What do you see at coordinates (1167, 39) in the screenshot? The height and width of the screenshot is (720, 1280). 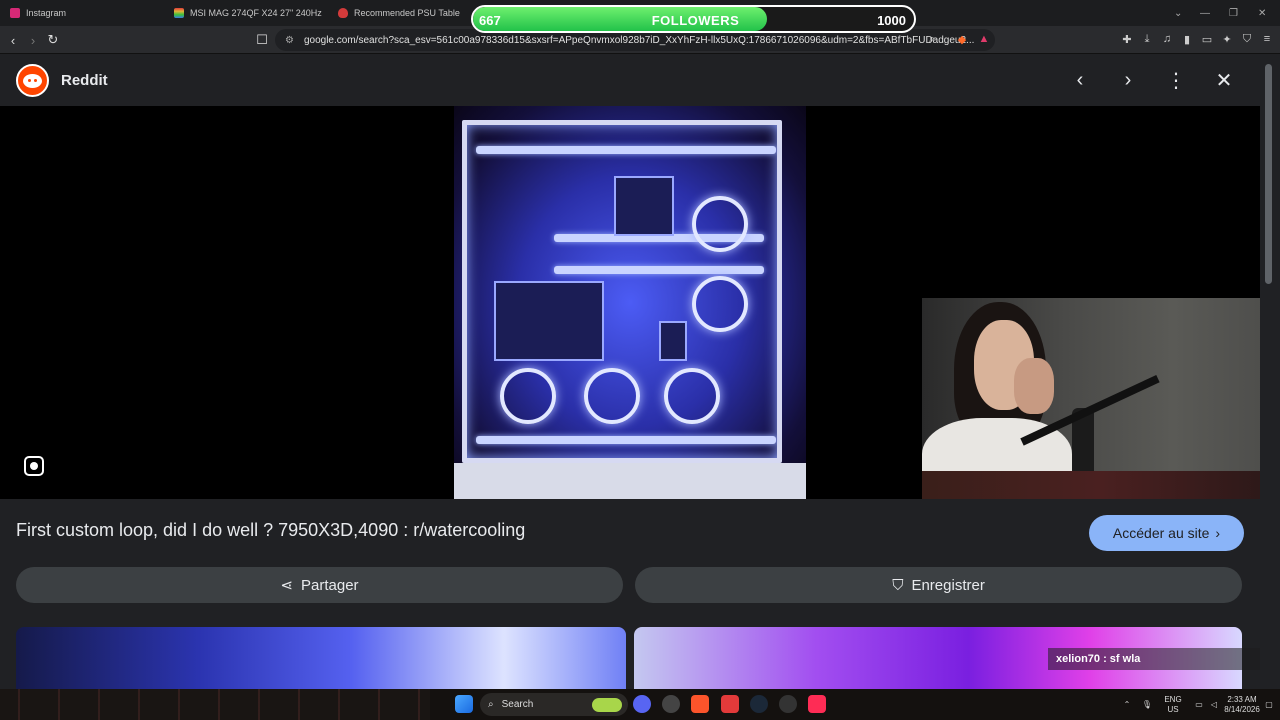 I see `media-icon: ♫` at bounding box center [1167, 39].